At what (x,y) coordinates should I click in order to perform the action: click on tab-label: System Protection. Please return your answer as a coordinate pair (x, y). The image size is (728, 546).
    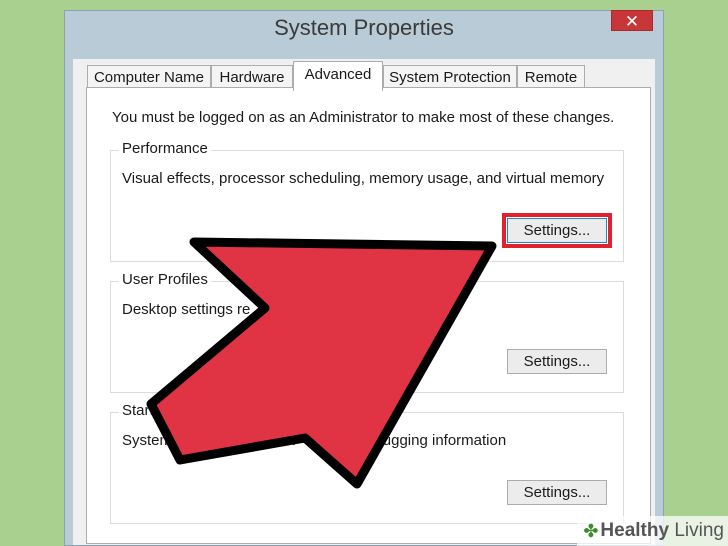
    Looking at the image, I should click on (450, 77).